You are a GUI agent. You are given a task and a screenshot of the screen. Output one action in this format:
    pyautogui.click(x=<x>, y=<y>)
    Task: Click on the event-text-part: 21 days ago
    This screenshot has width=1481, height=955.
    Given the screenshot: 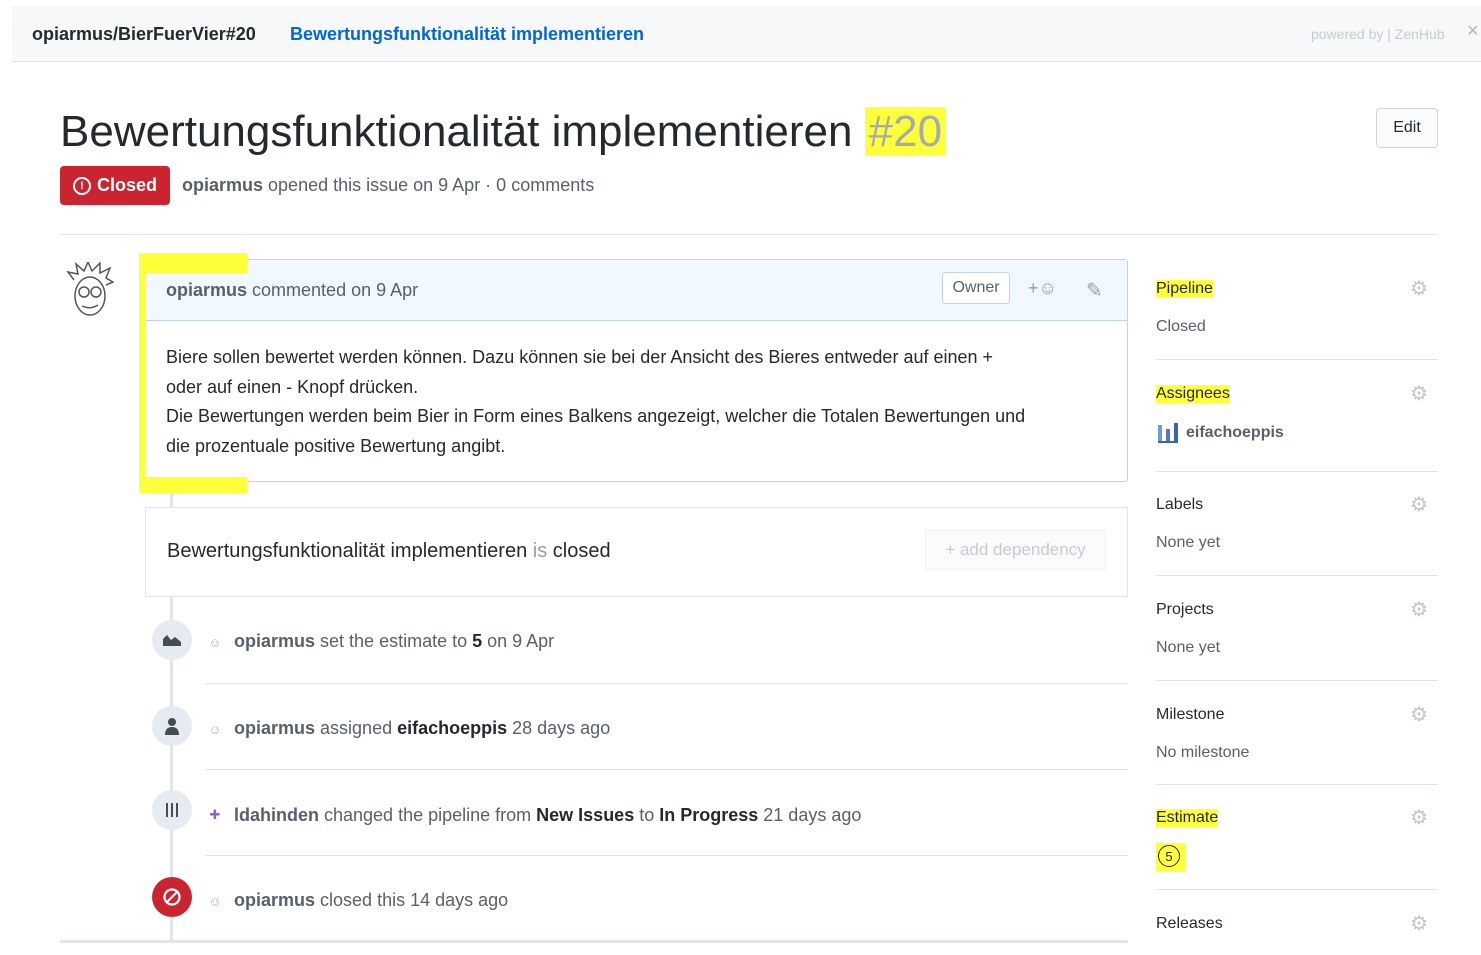 What is the action you would take?
    pyautogui.click(x=810, y=815)
    